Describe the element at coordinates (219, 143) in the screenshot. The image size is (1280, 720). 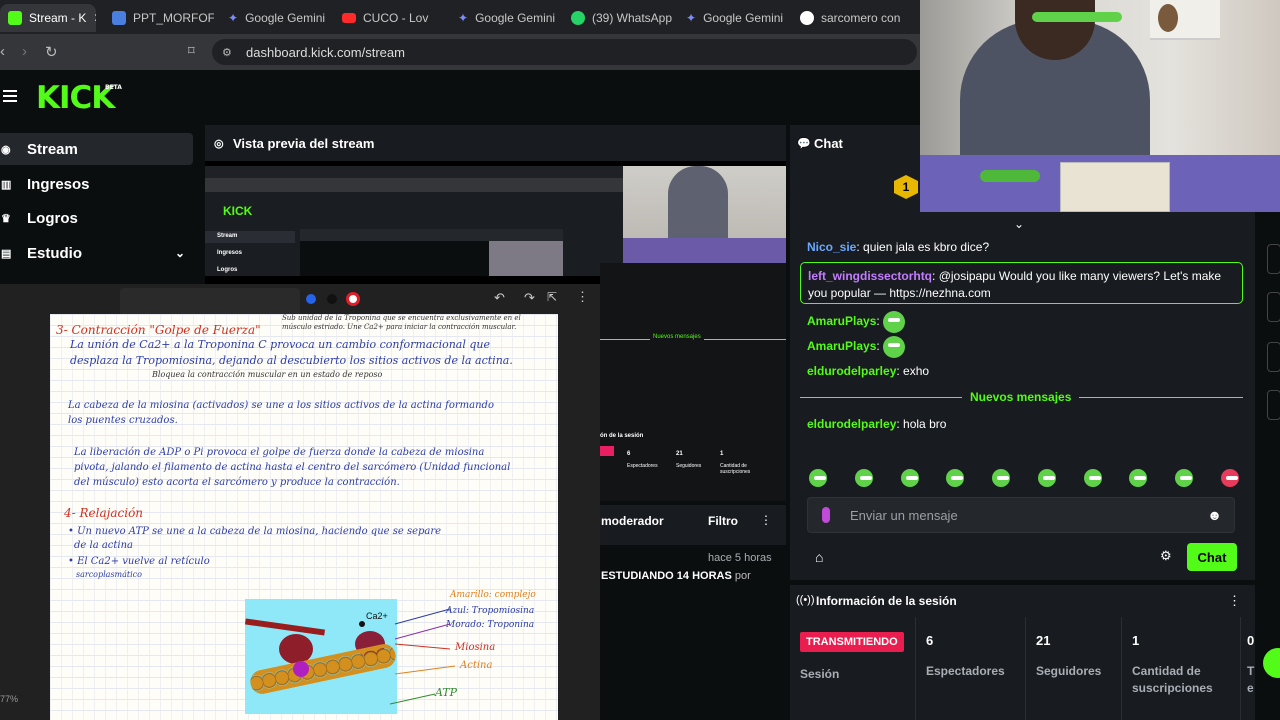
I see `preview-icon: ◎` at that location.